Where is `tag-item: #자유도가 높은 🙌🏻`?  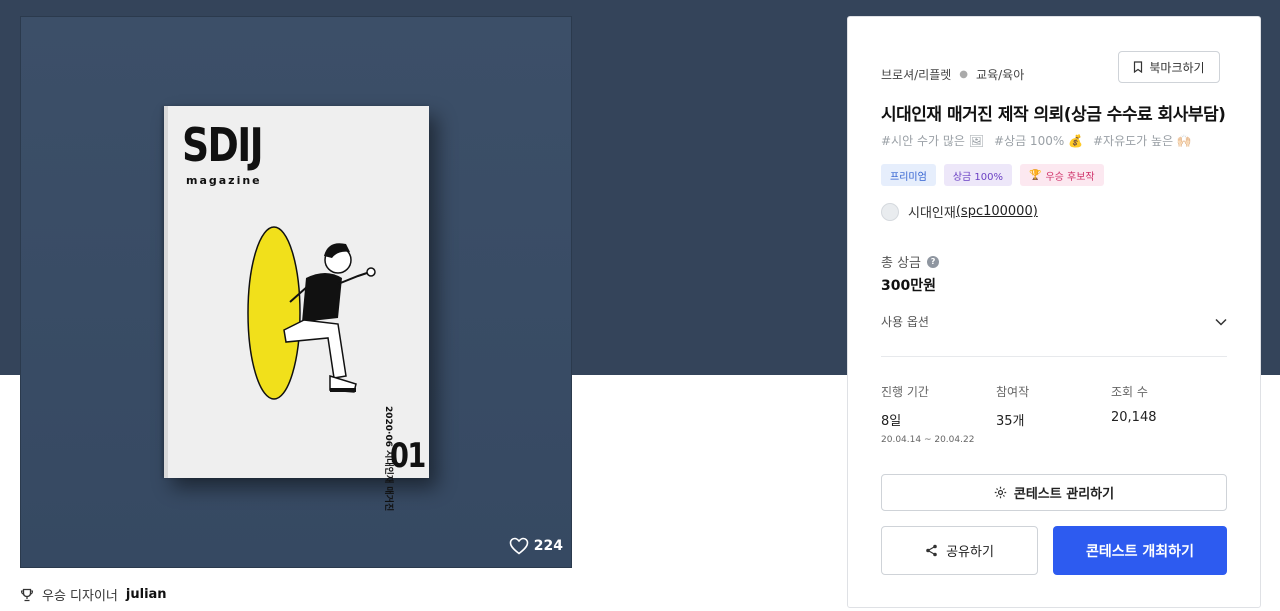
tag-item: #자유도가 높은 🙌🏻 is located at coordinates (1142, 140).